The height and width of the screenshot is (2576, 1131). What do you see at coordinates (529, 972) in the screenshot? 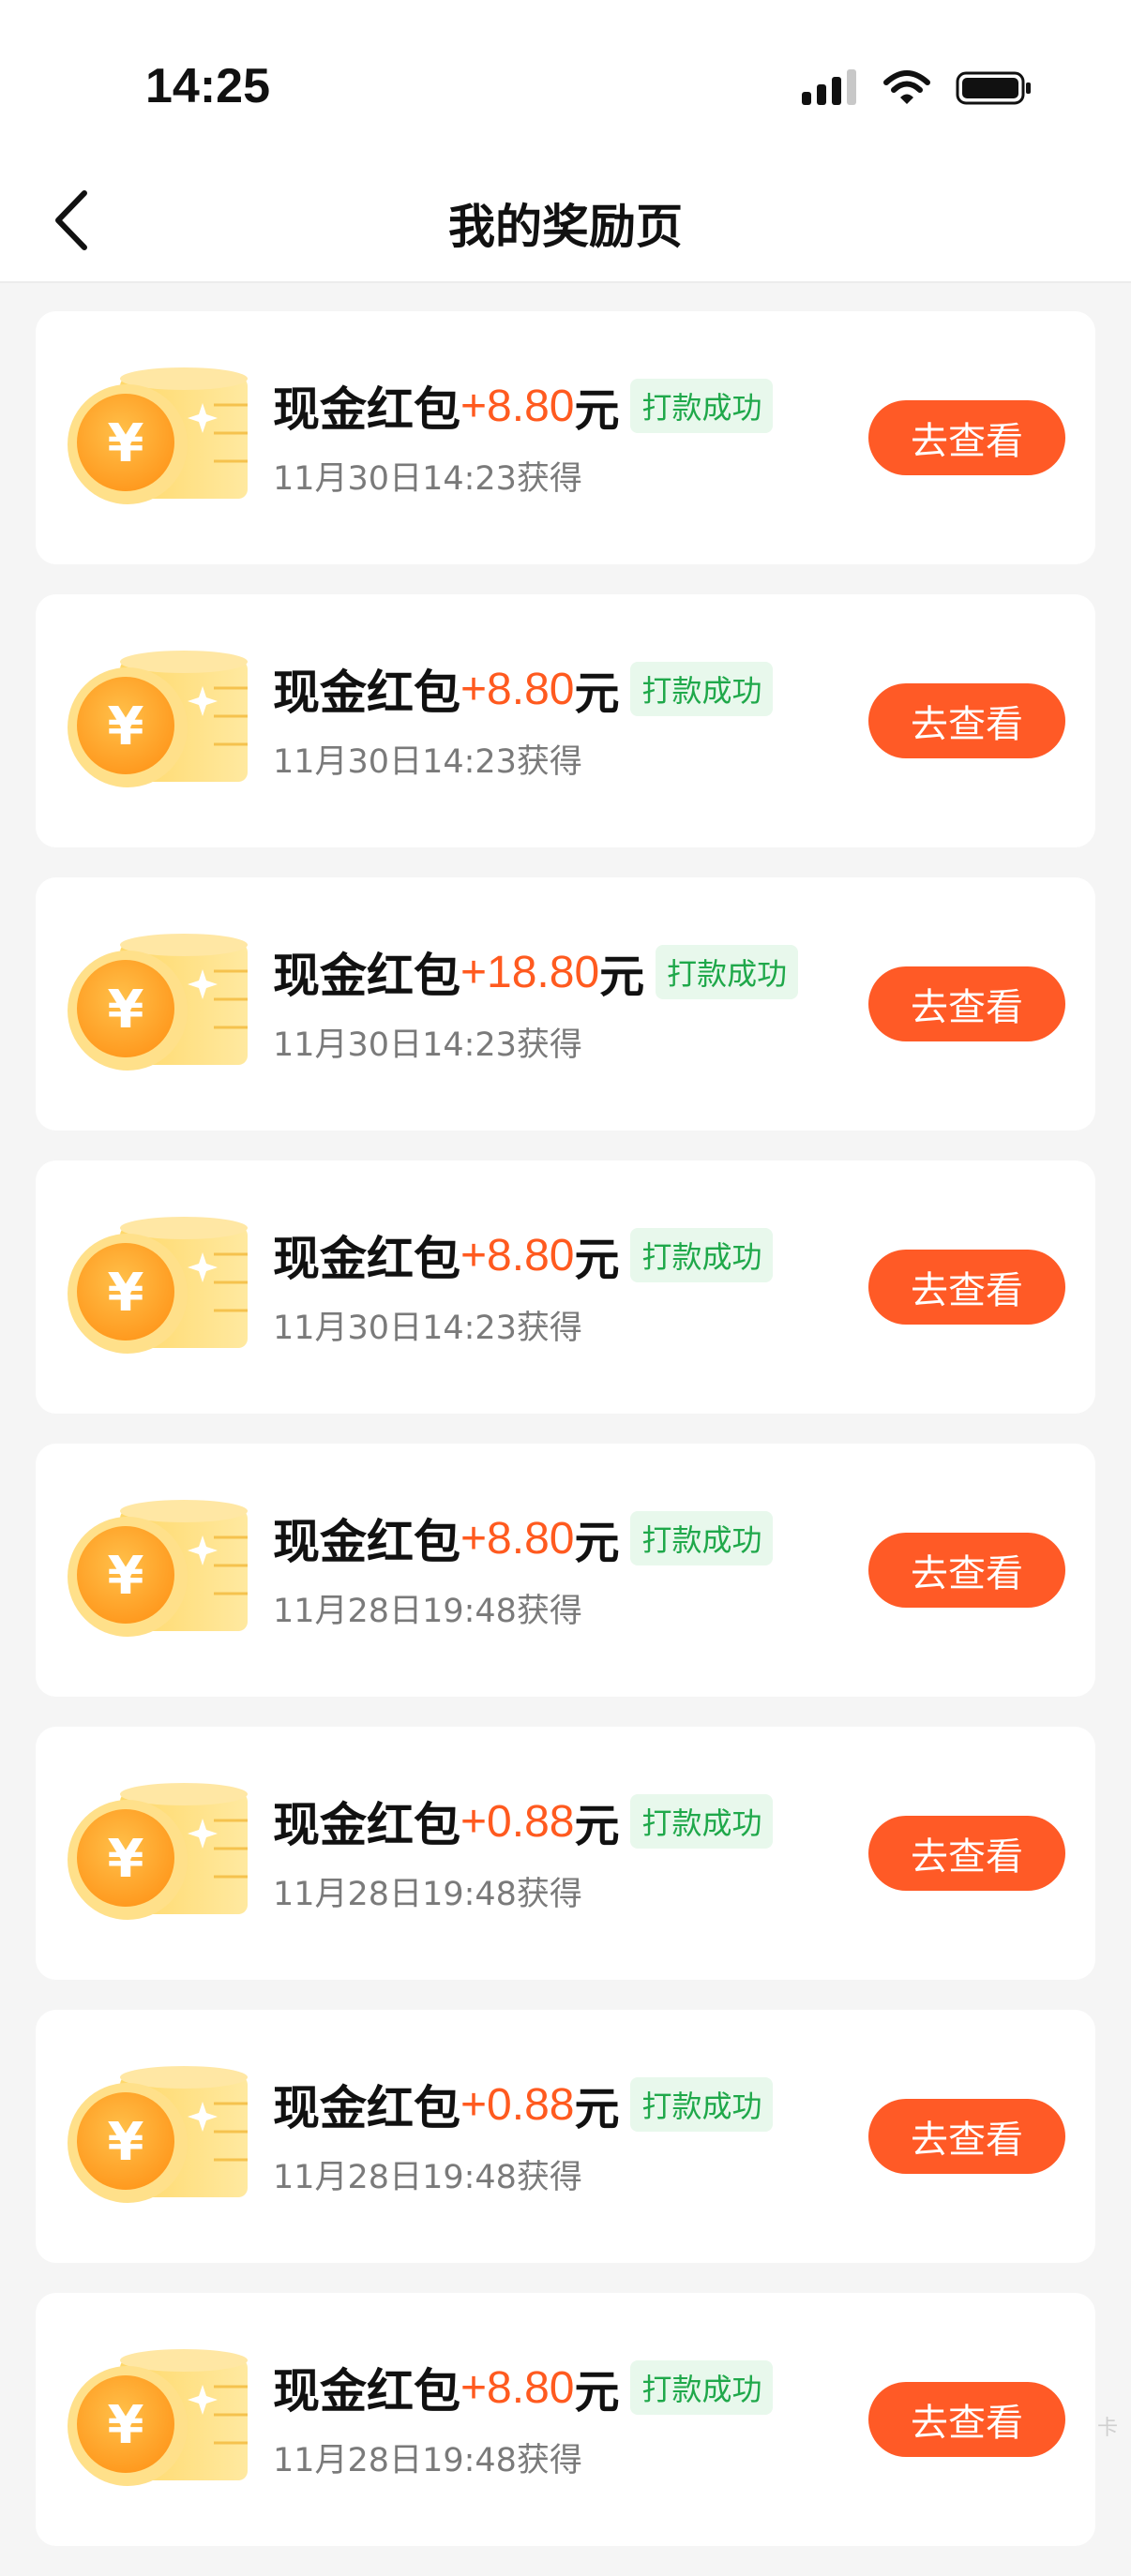
I see `reward-amount: +18.80` at bounding box center [529, 972].